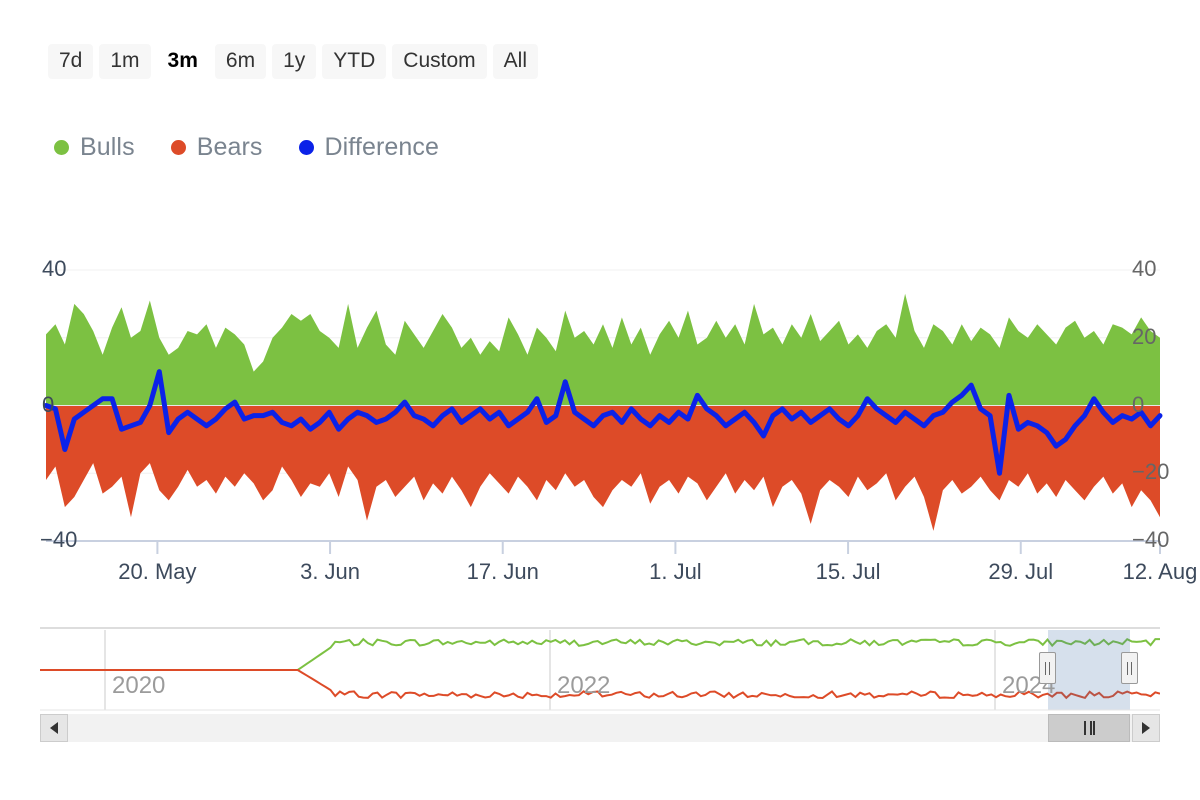 The image size is (1200, 800). Describe the element at coordinates (381, 147) in the screenshot. I see `legend-label: Difference` at that location.